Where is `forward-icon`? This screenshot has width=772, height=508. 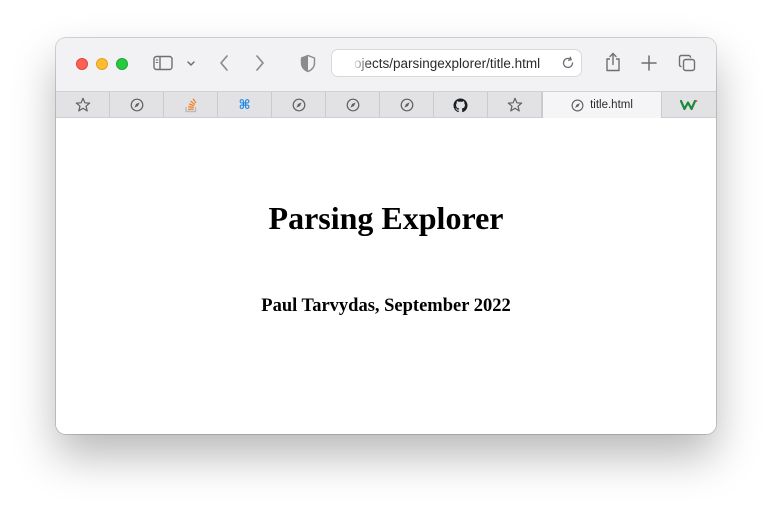 forward-icon is located at coordinates (260, 63).